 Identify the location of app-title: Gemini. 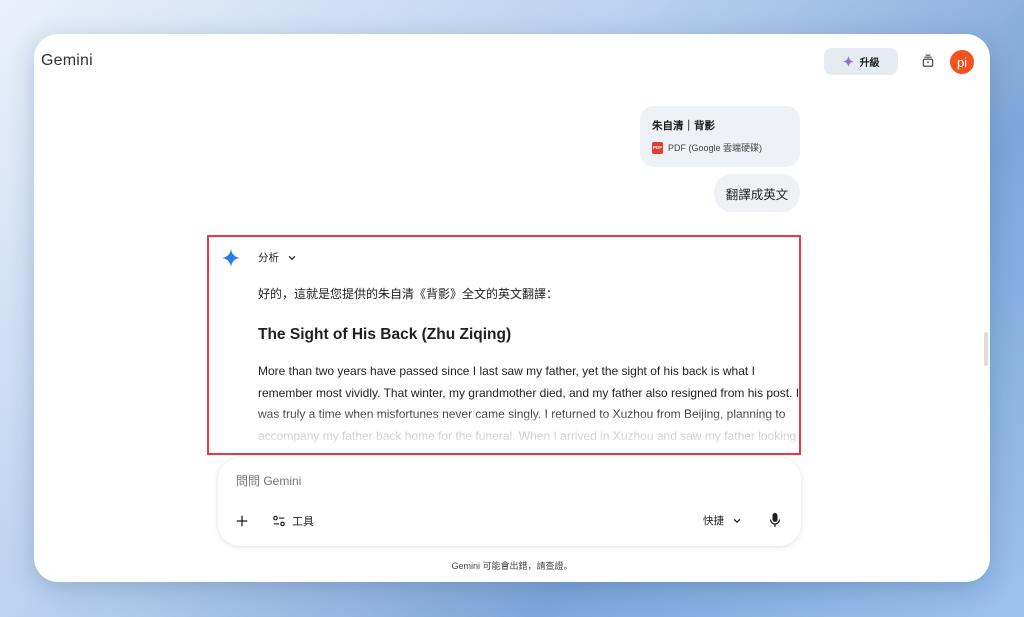
(67, 61).